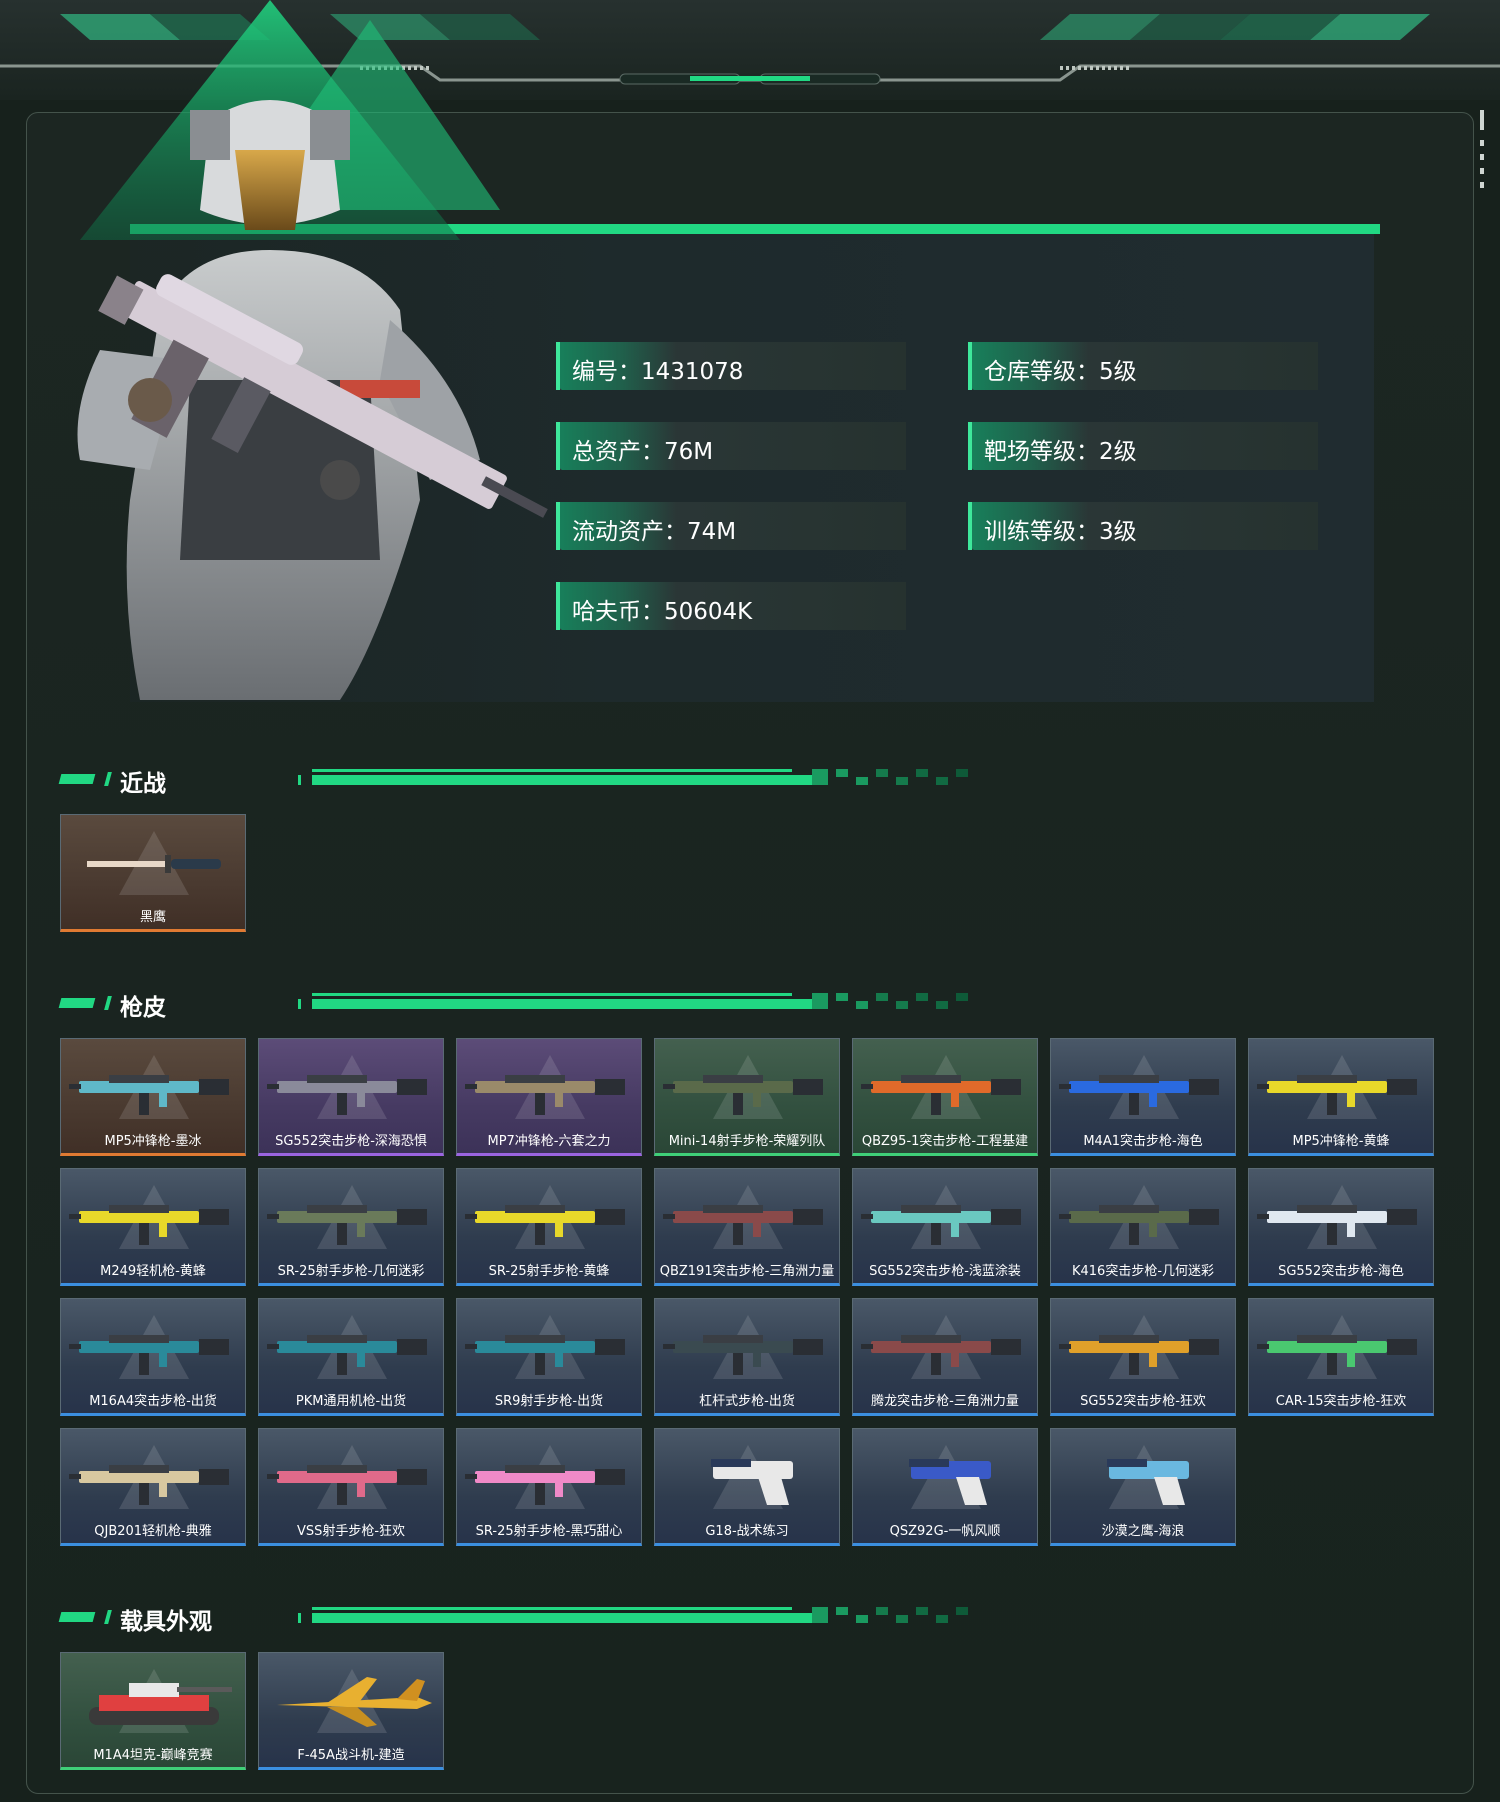 This screenshot has width=1500, height=1802. Describe the element at coordinates (945, 1141) in the screenshot. I see `item-name: QBZ95-1突击步枪-工程基建` at that location.